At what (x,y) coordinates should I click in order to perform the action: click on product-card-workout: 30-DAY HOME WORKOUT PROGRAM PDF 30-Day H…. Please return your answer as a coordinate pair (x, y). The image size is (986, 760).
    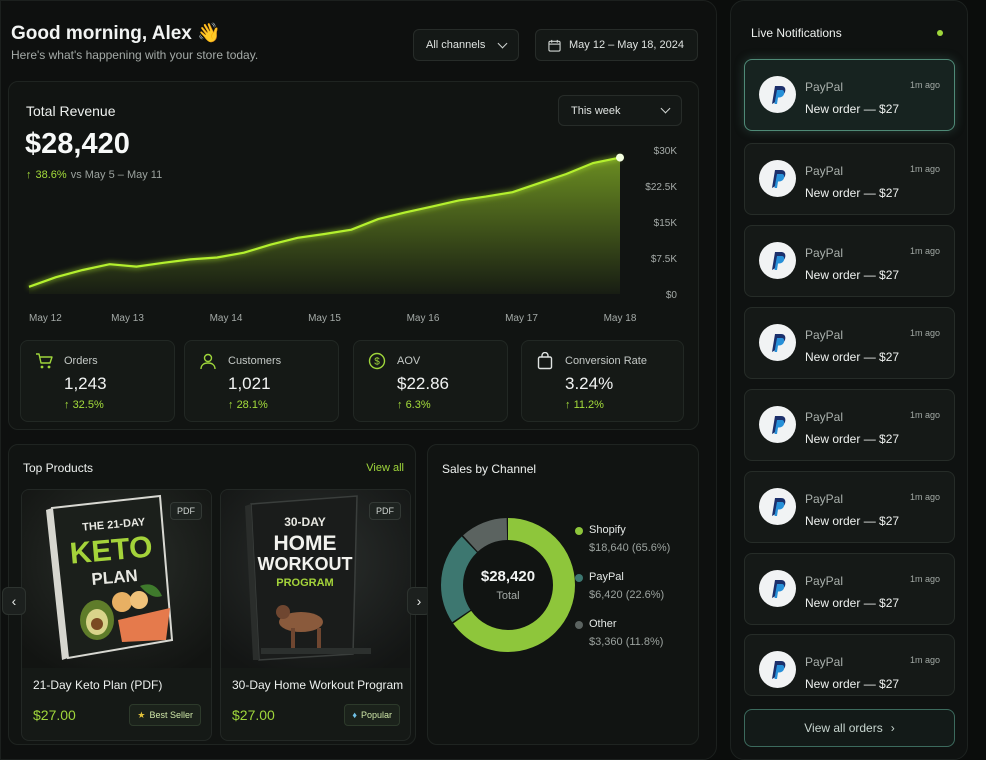
    Looking at the image, I should click on (315, 615).